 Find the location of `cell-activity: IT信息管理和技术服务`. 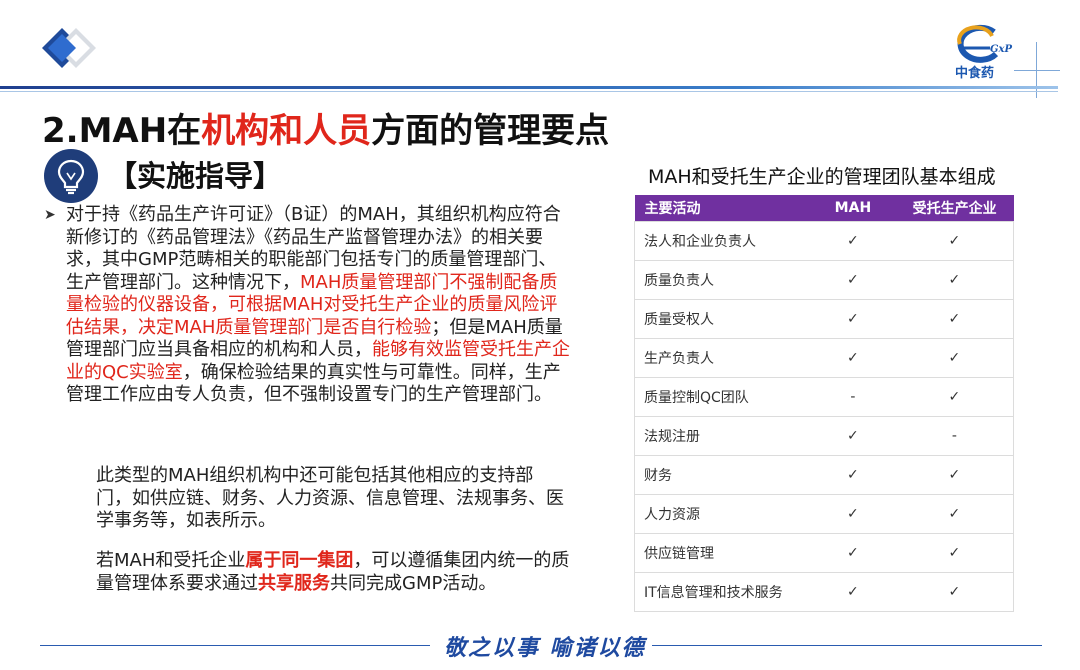

cell-activity: IT信息管理和技术服务 is located at coordinates (722, 592).